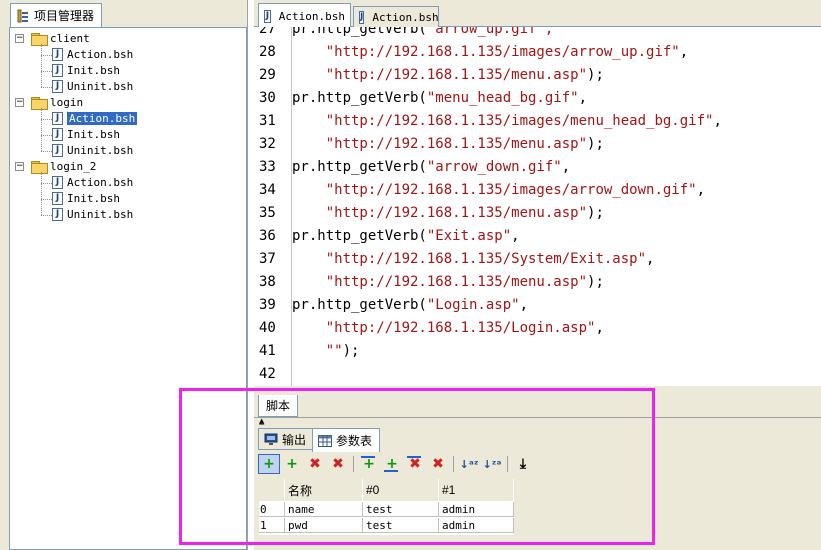 This screenshot has height=550, width=821. Describe the element at coordinates (422, 32) in the screenshot. I see `code-line: pr.http_getVerb("arrow_up.gif",` at that location.